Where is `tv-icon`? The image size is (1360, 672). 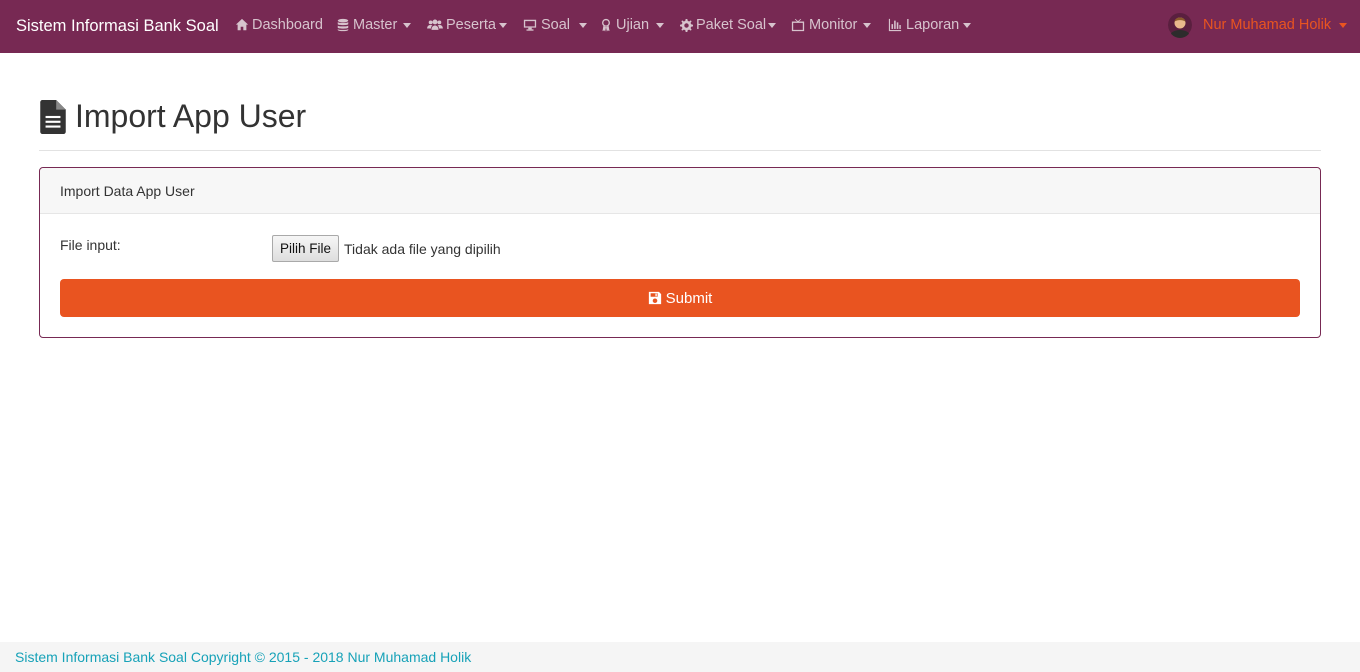
tv-icon is located at coordinates (798, 25).